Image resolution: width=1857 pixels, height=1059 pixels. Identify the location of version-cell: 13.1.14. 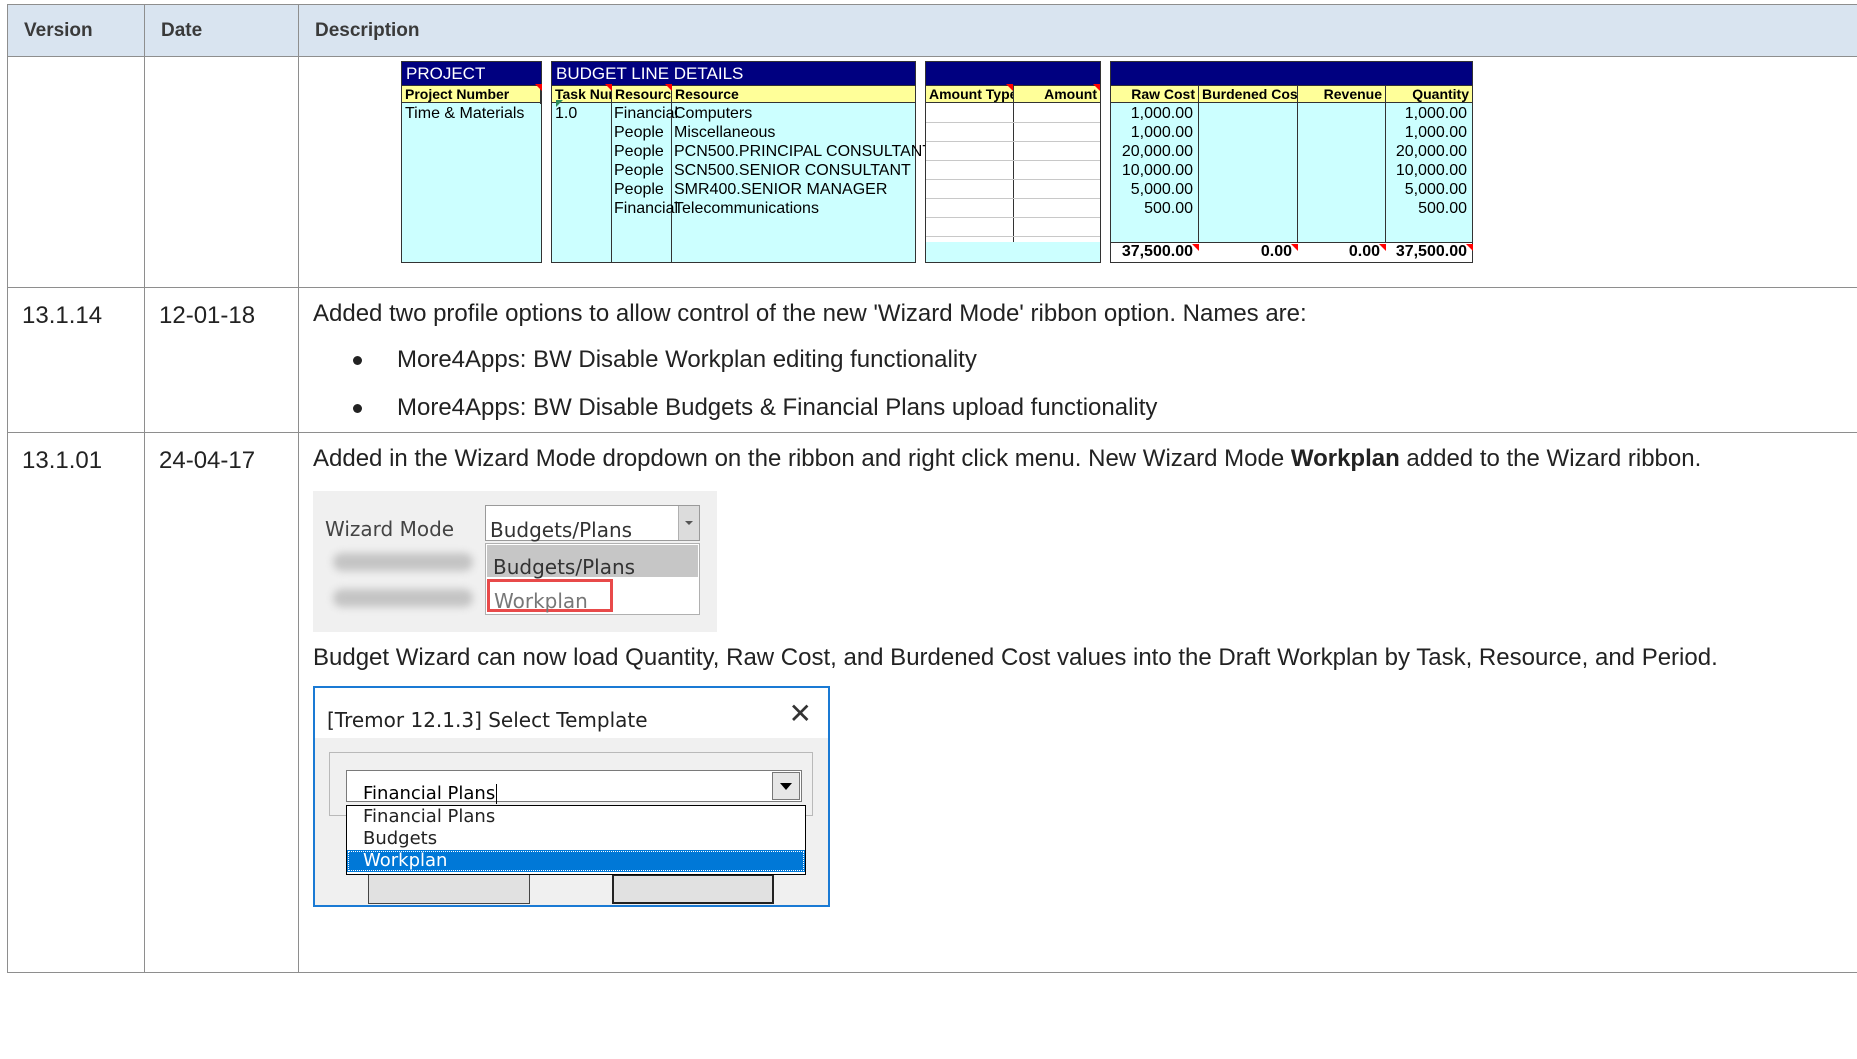
(76, 360).